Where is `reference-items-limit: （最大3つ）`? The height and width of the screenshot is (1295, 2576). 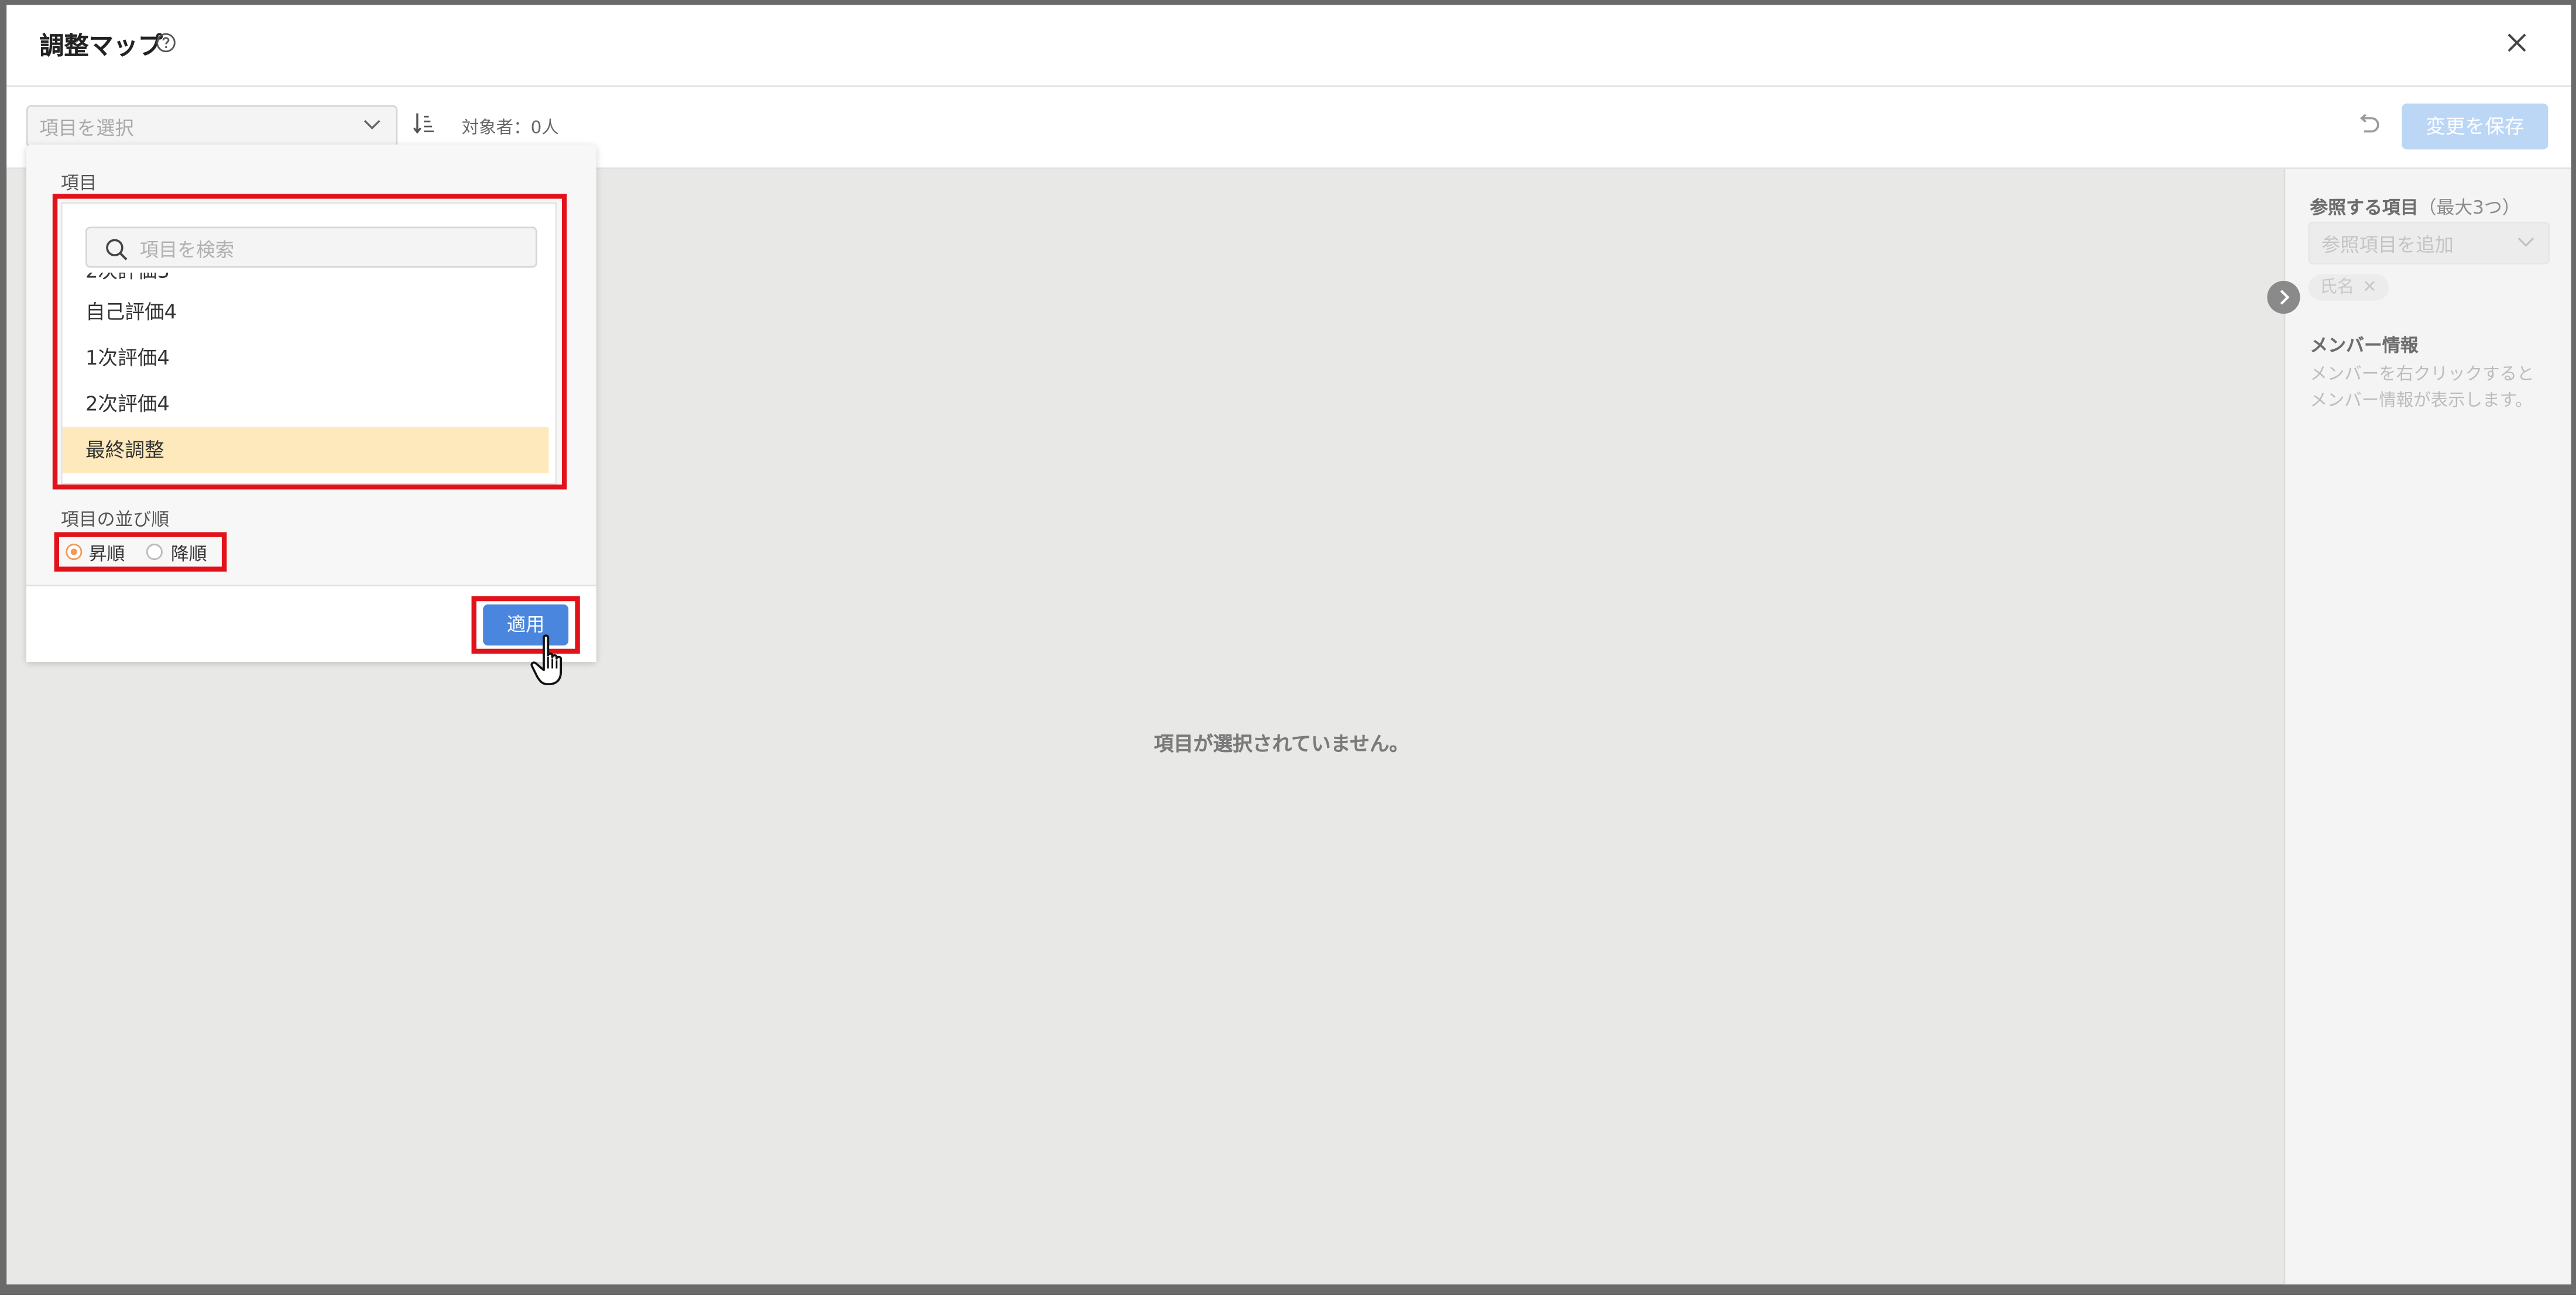 reference-items-limit: （最大3つ） is located at coordinates (2469, 208).